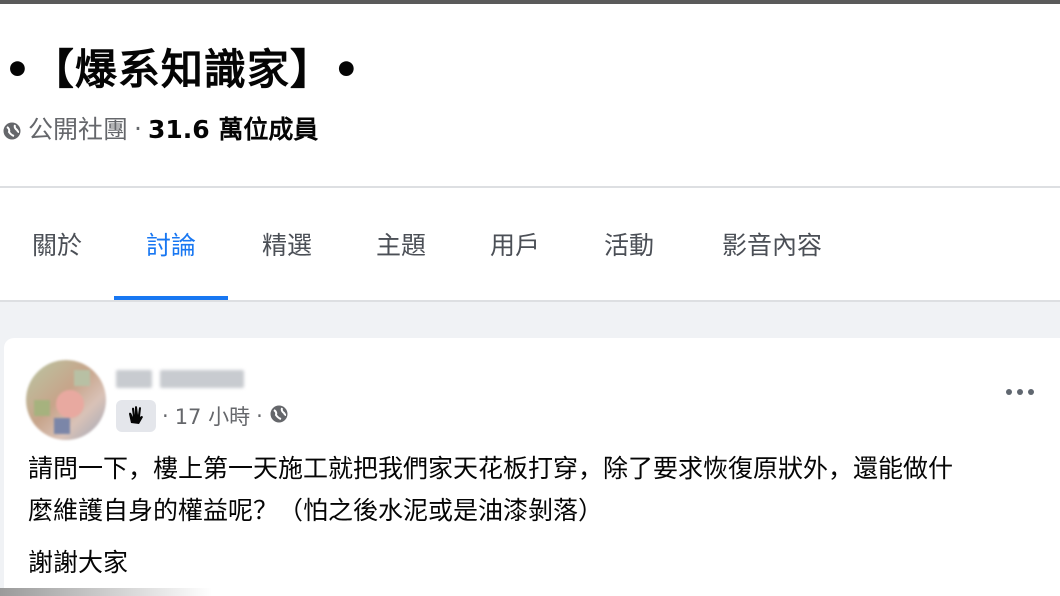 This screenshot has height=596, width=1060. Describe the element at coordinates (182, 66) in the screenshot. I see `group-title: •【爆系知識家】•` at that location.